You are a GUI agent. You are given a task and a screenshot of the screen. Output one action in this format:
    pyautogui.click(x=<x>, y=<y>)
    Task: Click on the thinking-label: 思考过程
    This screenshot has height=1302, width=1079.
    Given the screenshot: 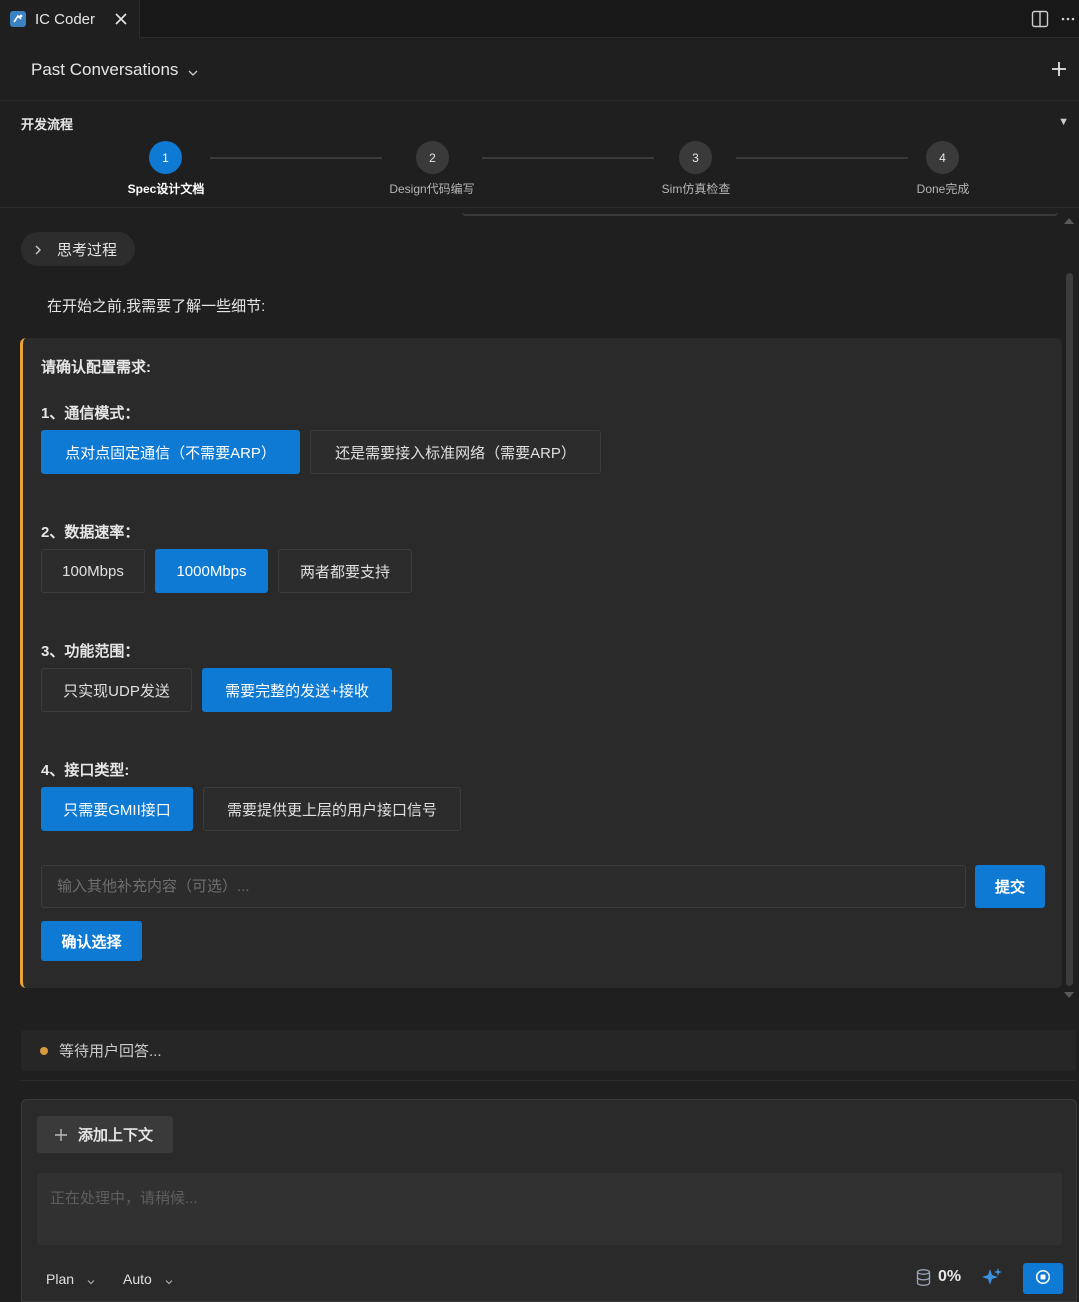 What is the action you would take?
    pyautogui.click(x=87, y=250)
    